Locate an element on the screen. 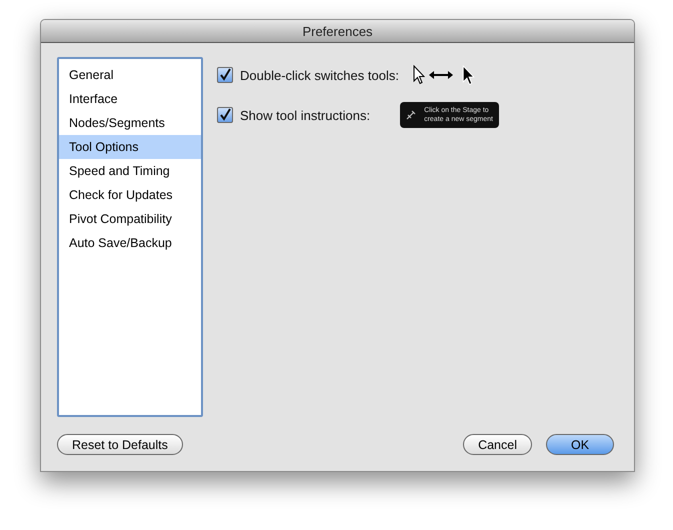 This screenshot has height=530, width=673. sidebar-item: Speed and Timing is located at coordinates (130, 171).